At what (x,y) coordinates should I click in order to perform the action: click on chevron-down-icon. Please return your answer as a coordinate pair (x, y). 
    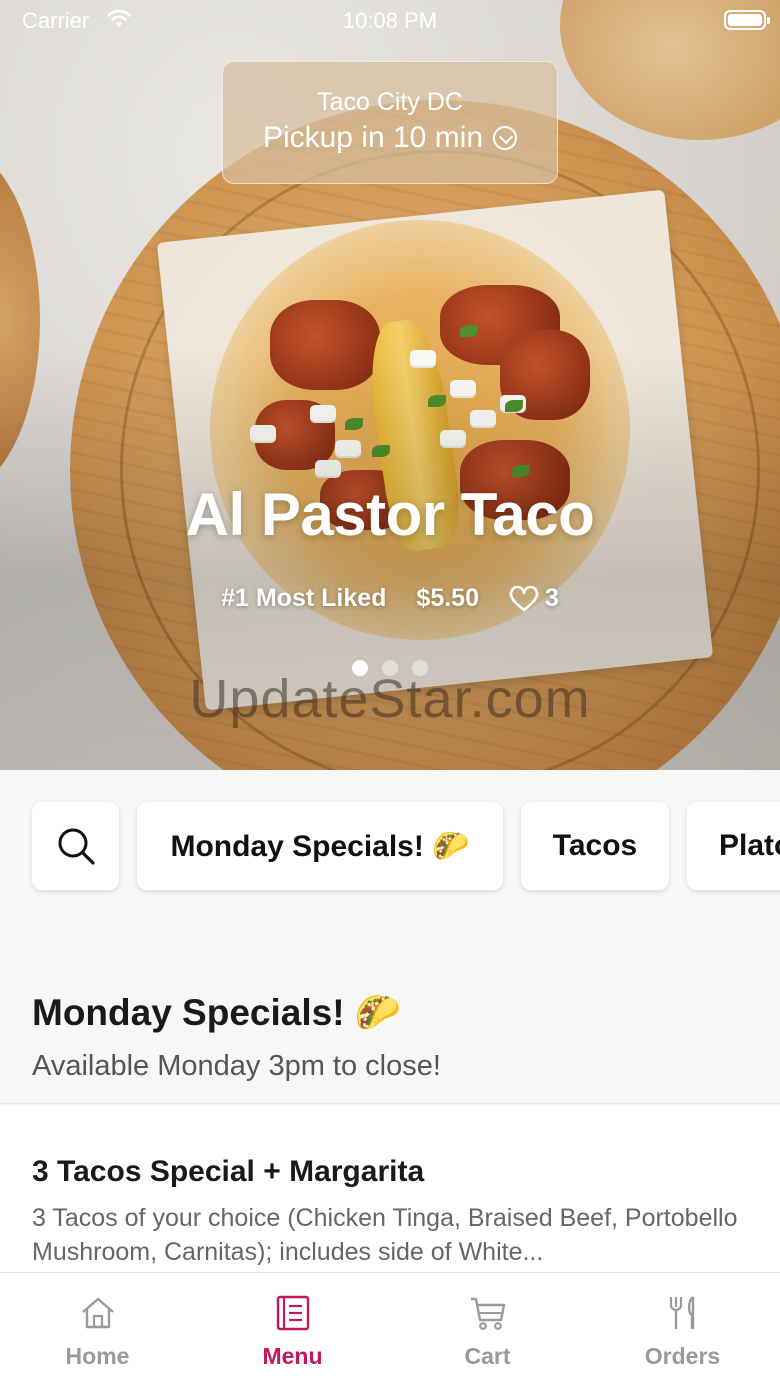
    Looking at the image, I should click on (505, 138).